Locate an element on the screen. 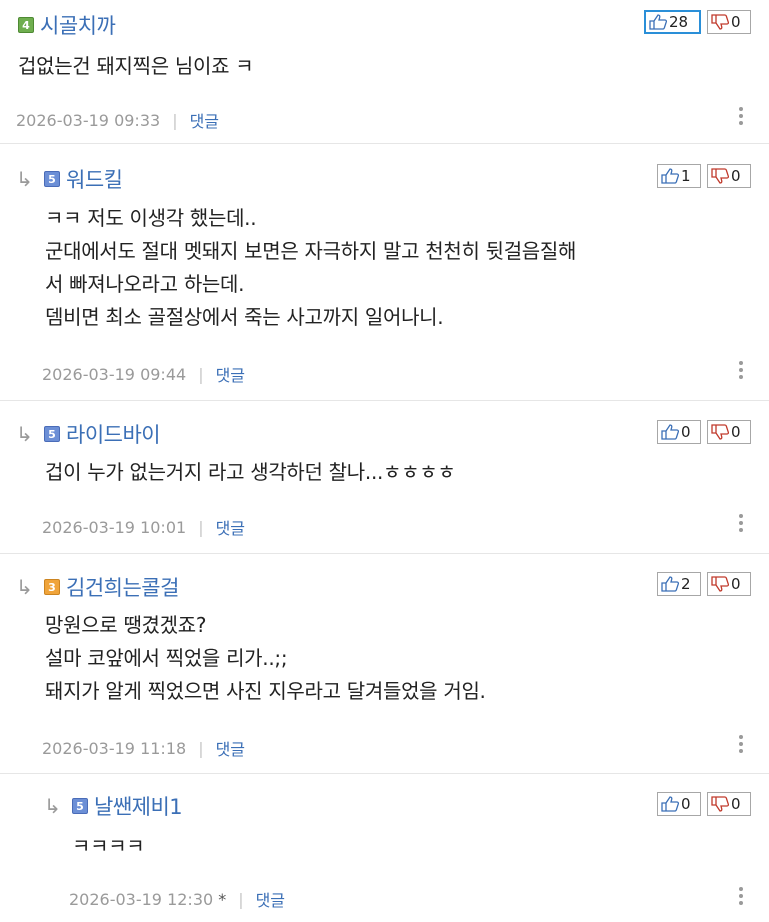  nickname-link: 시골치까 is located at coordinates (78, 25).